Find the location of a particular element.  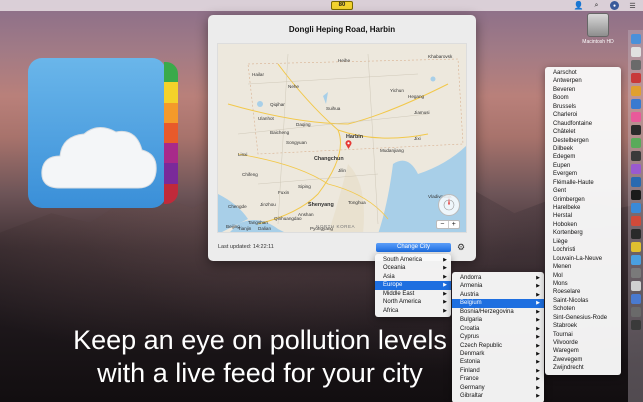

city-item: Zwevegem is located at coordinates (583, 360).